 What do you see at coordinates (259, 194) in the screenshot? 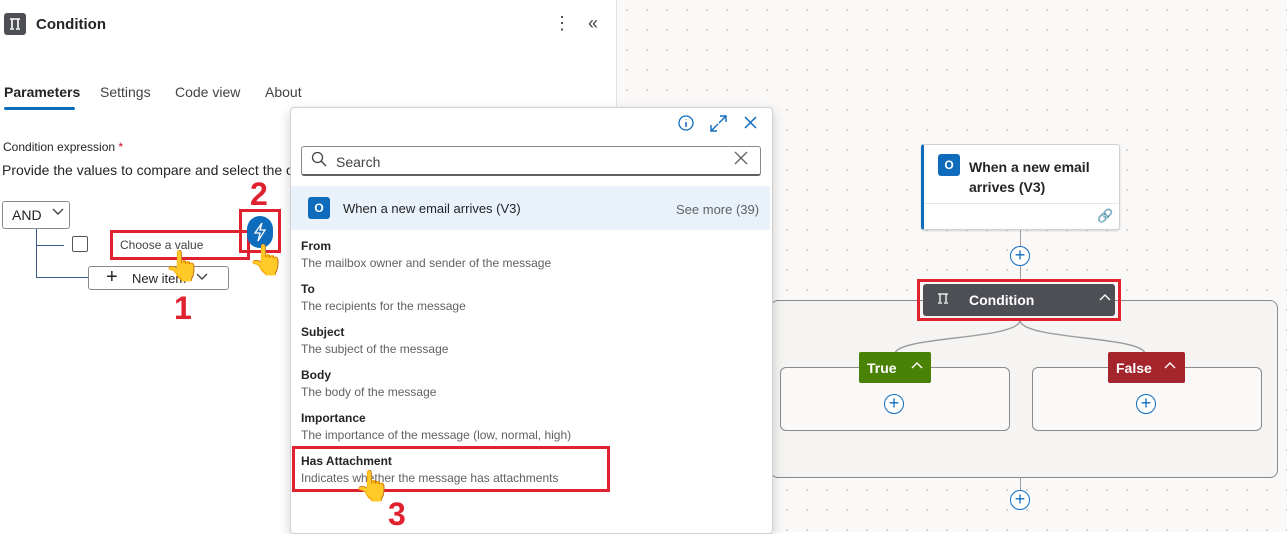
I see `step-number-2: 2` at bounding box center [259, 194].